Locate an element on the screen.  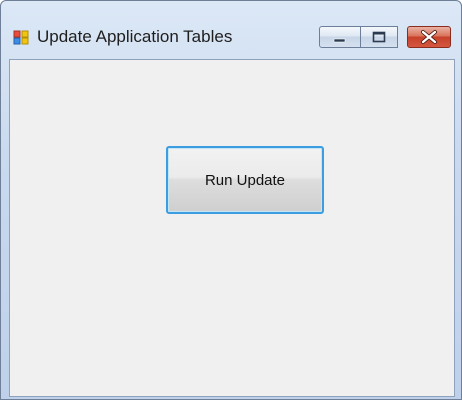
close-button is located at coordinates (429, 37).